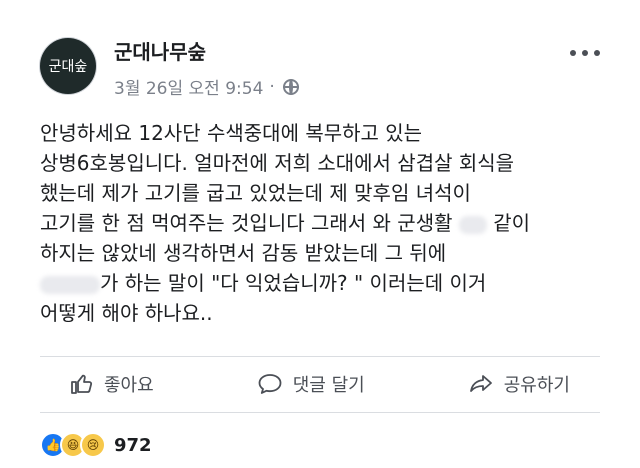 The width and height of the screenshot is (640, 468). I want to click on post-header: 군대숲 군대나무숲 3월 26일 오전 9:54 ·, so click(320, 62).